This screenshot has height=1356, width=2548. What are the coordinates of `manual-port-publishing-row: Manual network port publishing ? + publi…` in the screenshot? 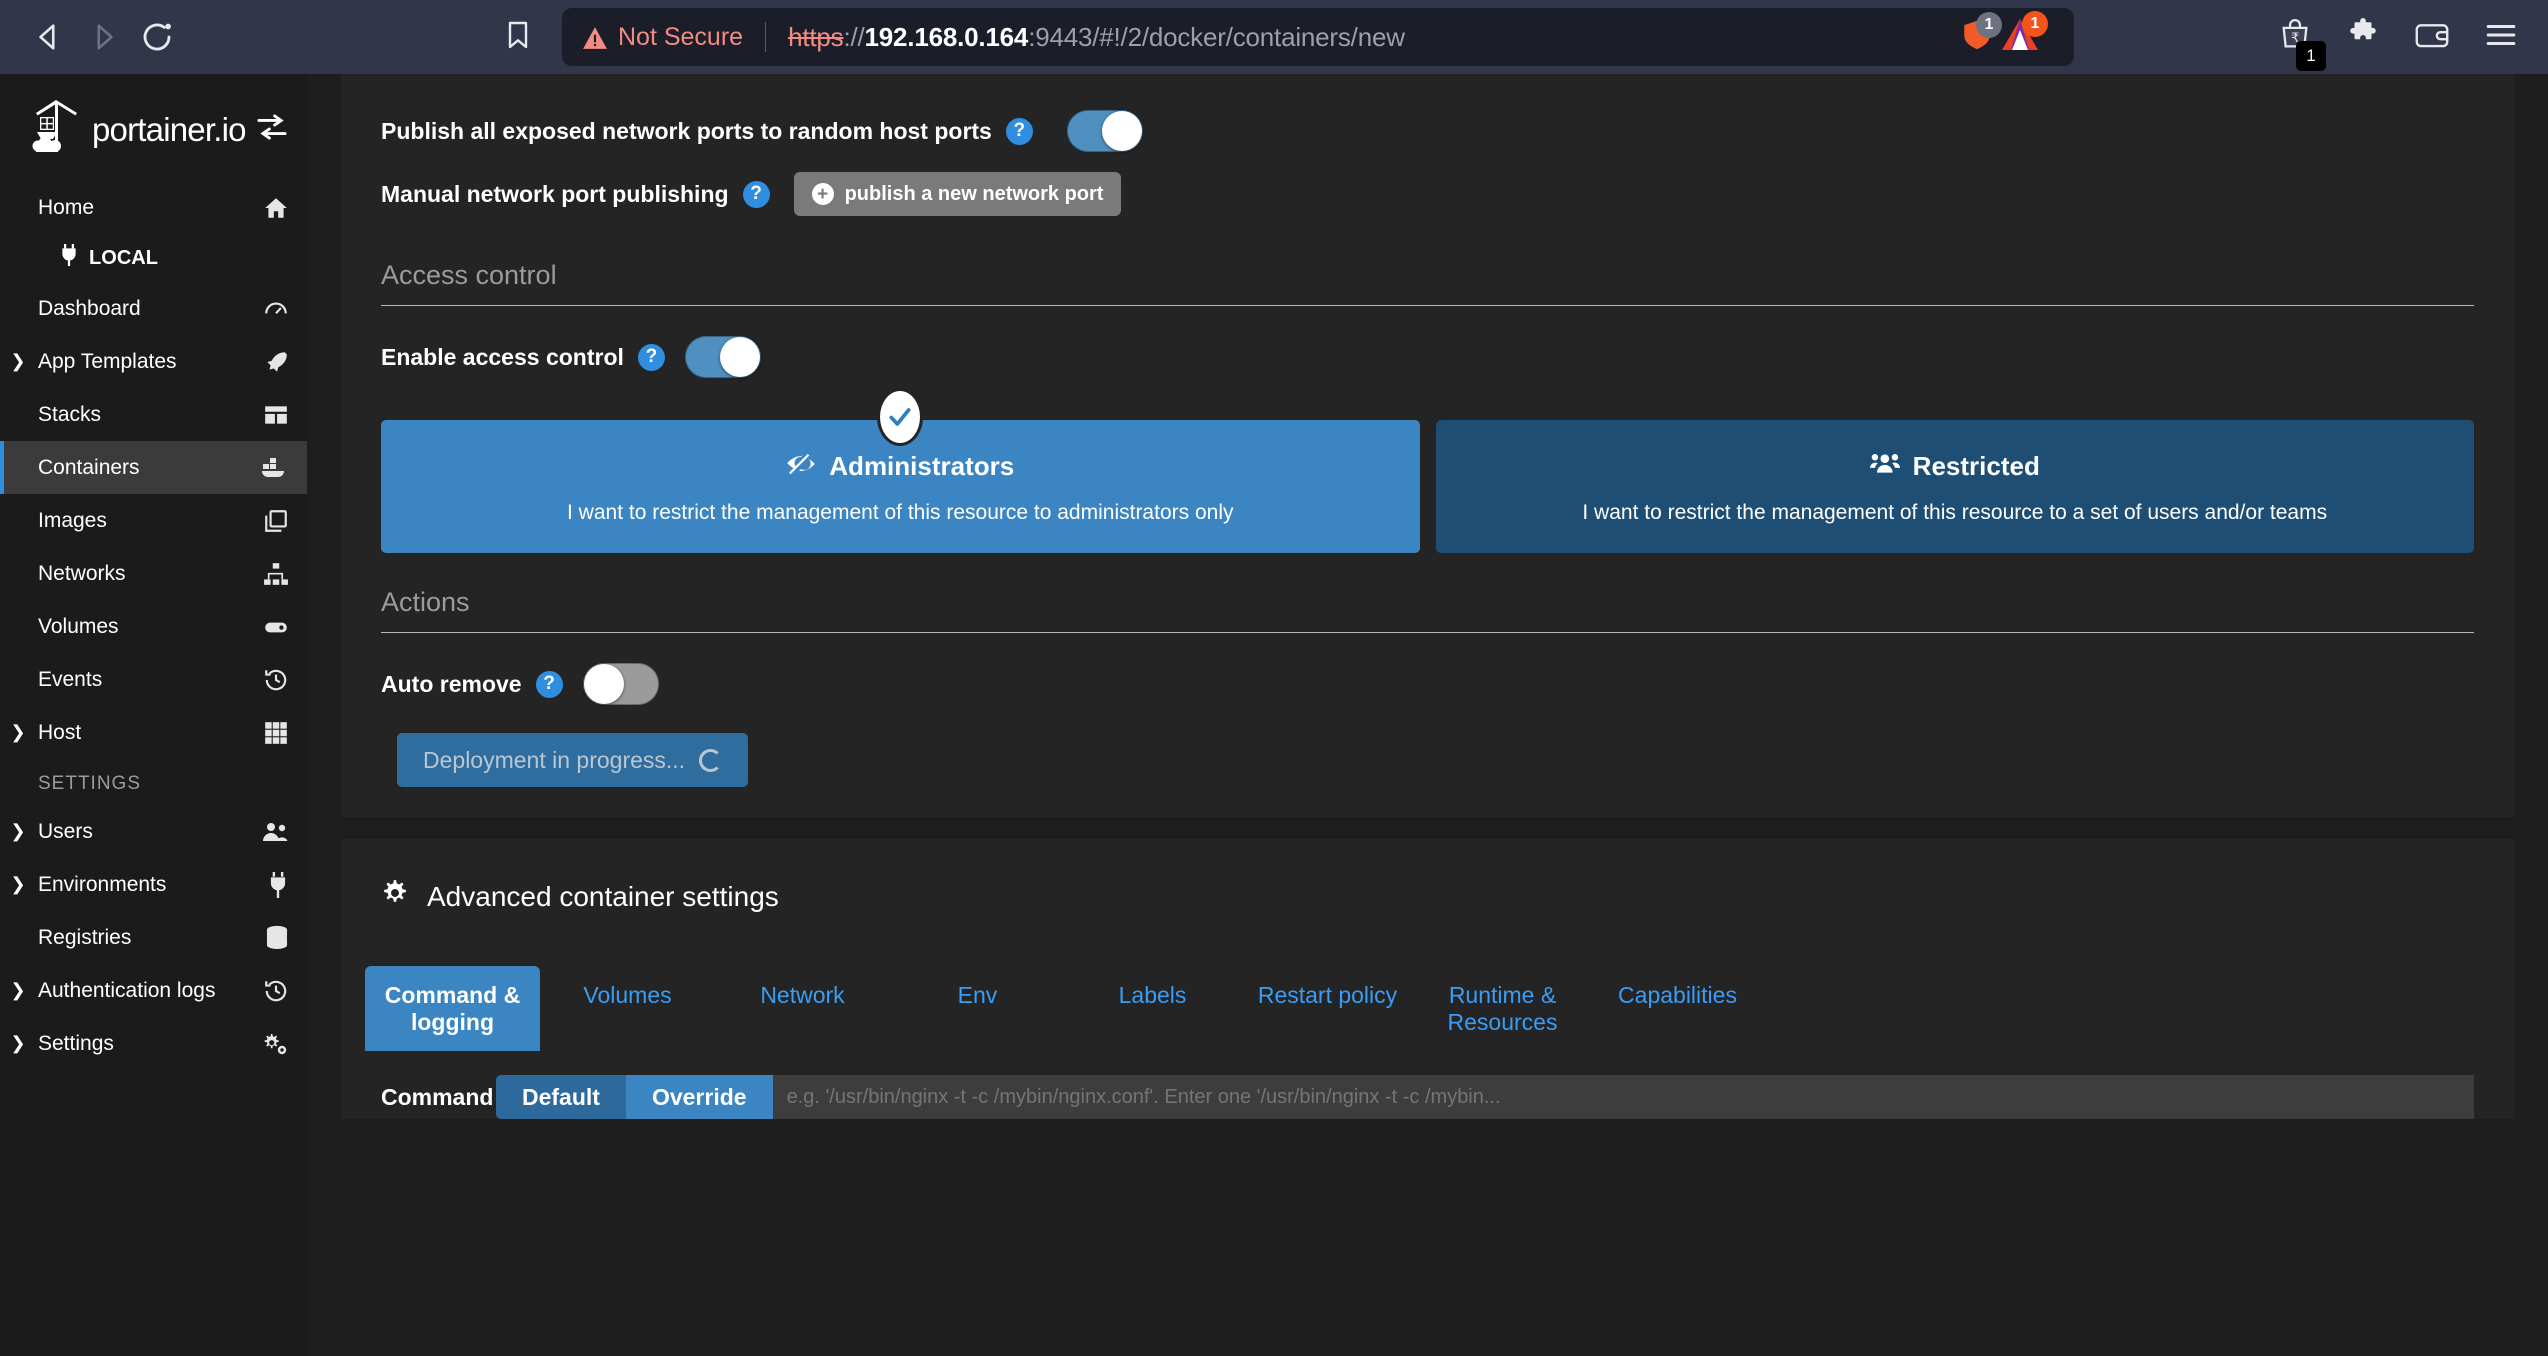 It's located at (1427, 194).